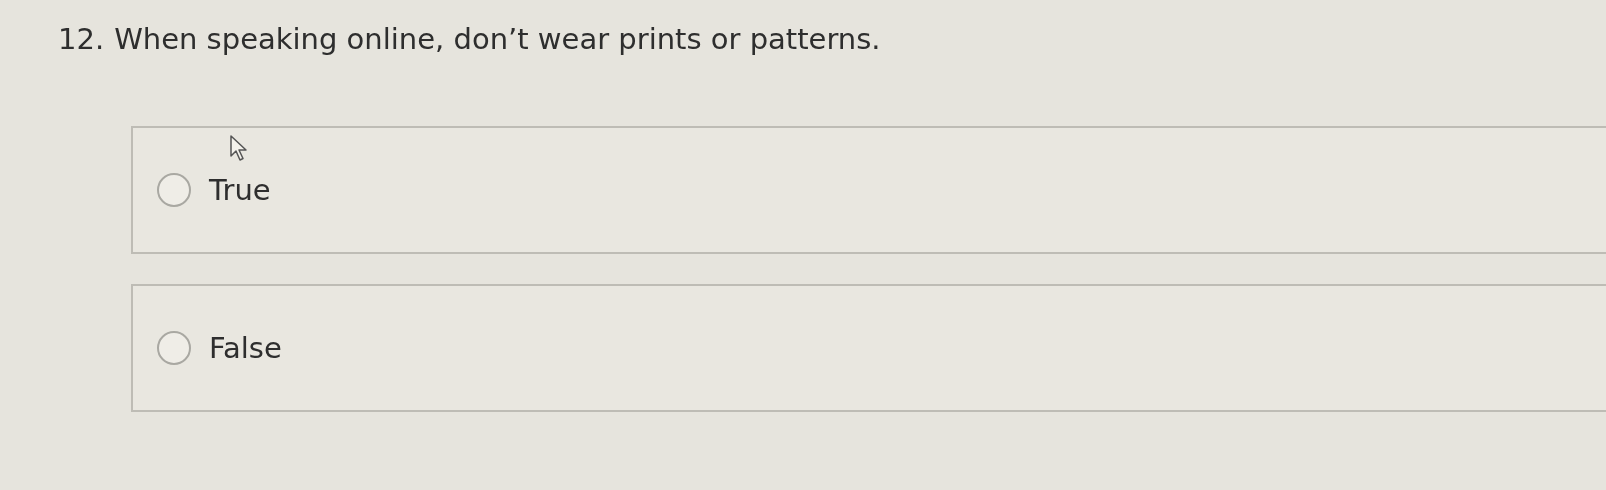 This screenshot has height=490, width=1606. Describe the element at coordinates (497, 39) in the screenshot. I see `question-text: When speaking online, don’t wear prints or patterns.` at that location.